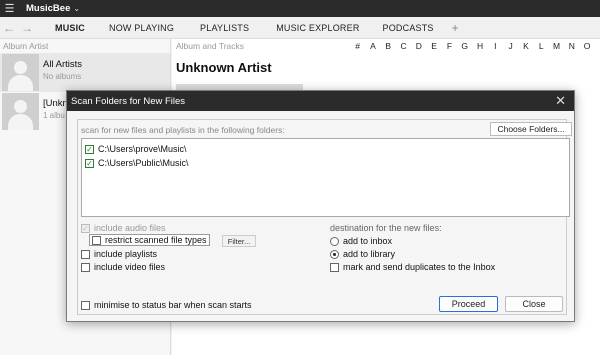 Image resolution: width=600 pixels, height=355 pixels. What do you see at coordinates (556, 46) in the screenshot?
I see `alpha-index-item: M` at bounding box center [556, 46].